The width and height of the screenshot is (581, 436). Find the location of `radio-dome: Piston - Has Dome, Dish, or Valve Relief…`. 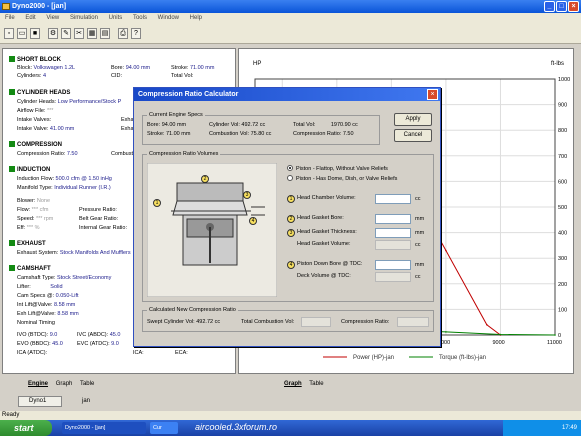

radio-dome: Piston - Has Dome, Dish, or Valve Relief… is located at coordinates (342, 179).